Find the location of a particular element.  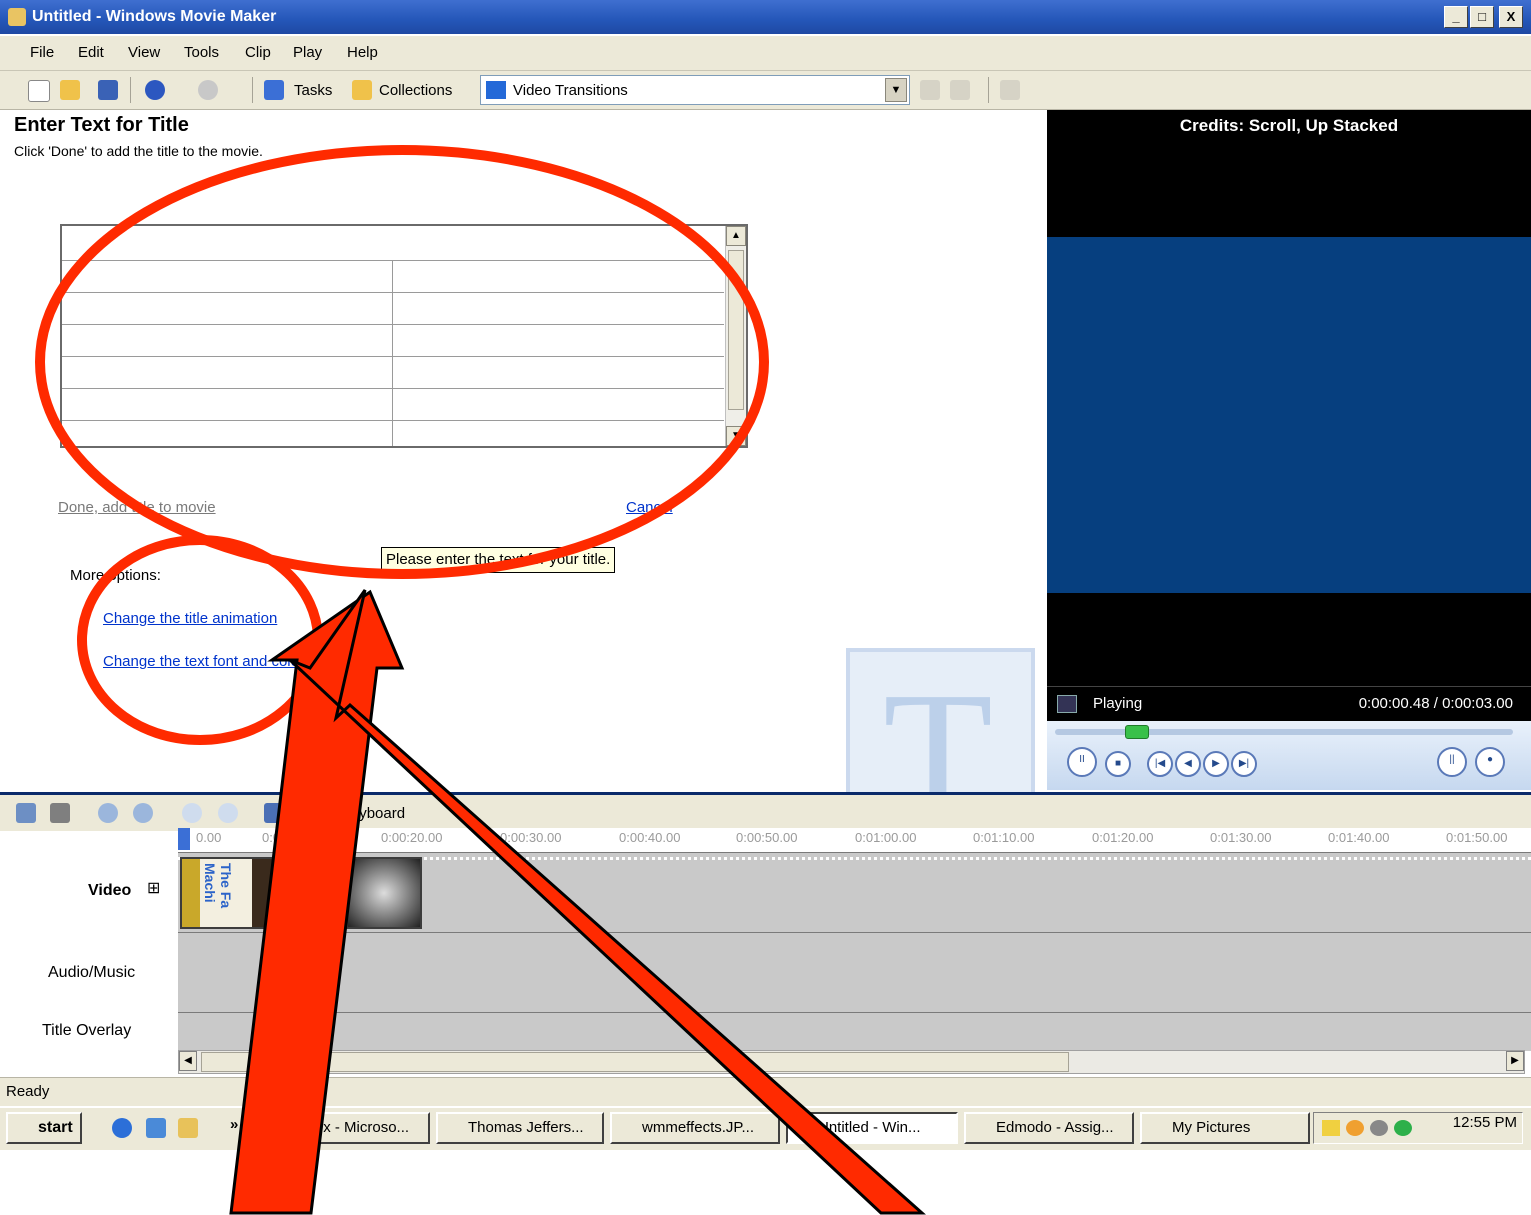

ruler-tick: 0:01:30.00 is located at coordinates (1241, 837).